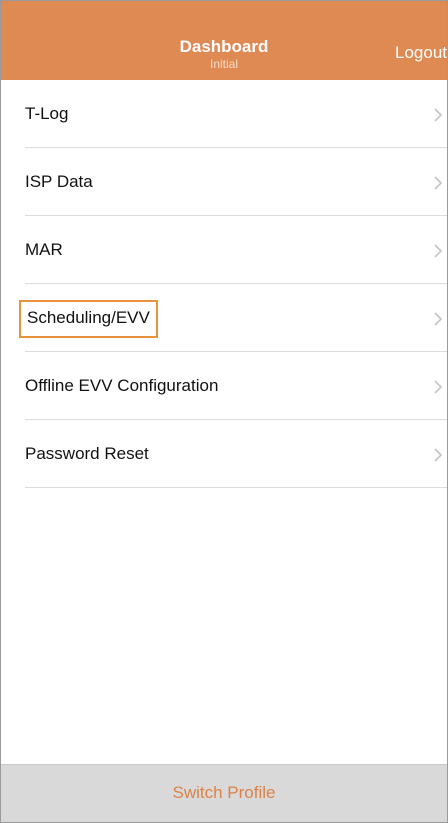 The width and height of the screenshot is (448, 823). I want to click on menu-item-password-reset: Password Reset, so click(224, 454).